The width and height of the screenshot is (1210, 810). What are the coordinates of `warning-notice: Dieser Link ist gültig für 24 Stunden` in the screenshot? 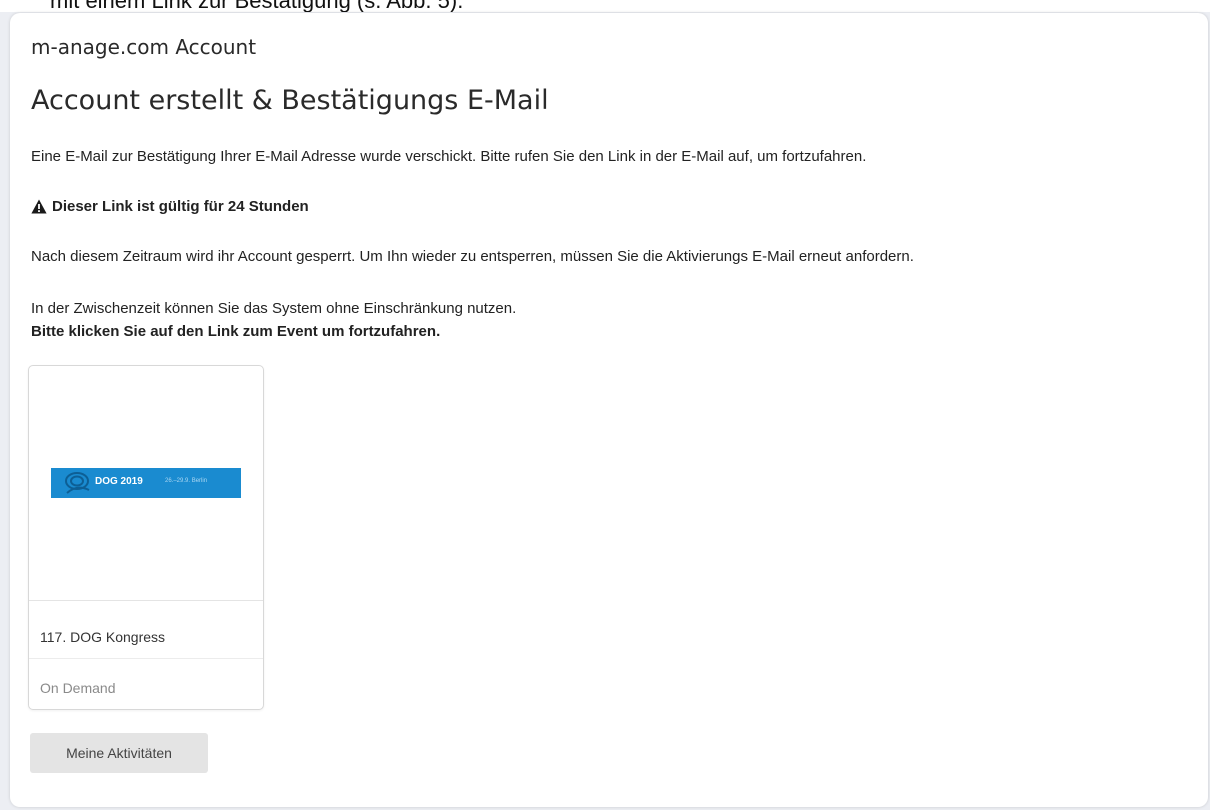 It's located at (170, 206).